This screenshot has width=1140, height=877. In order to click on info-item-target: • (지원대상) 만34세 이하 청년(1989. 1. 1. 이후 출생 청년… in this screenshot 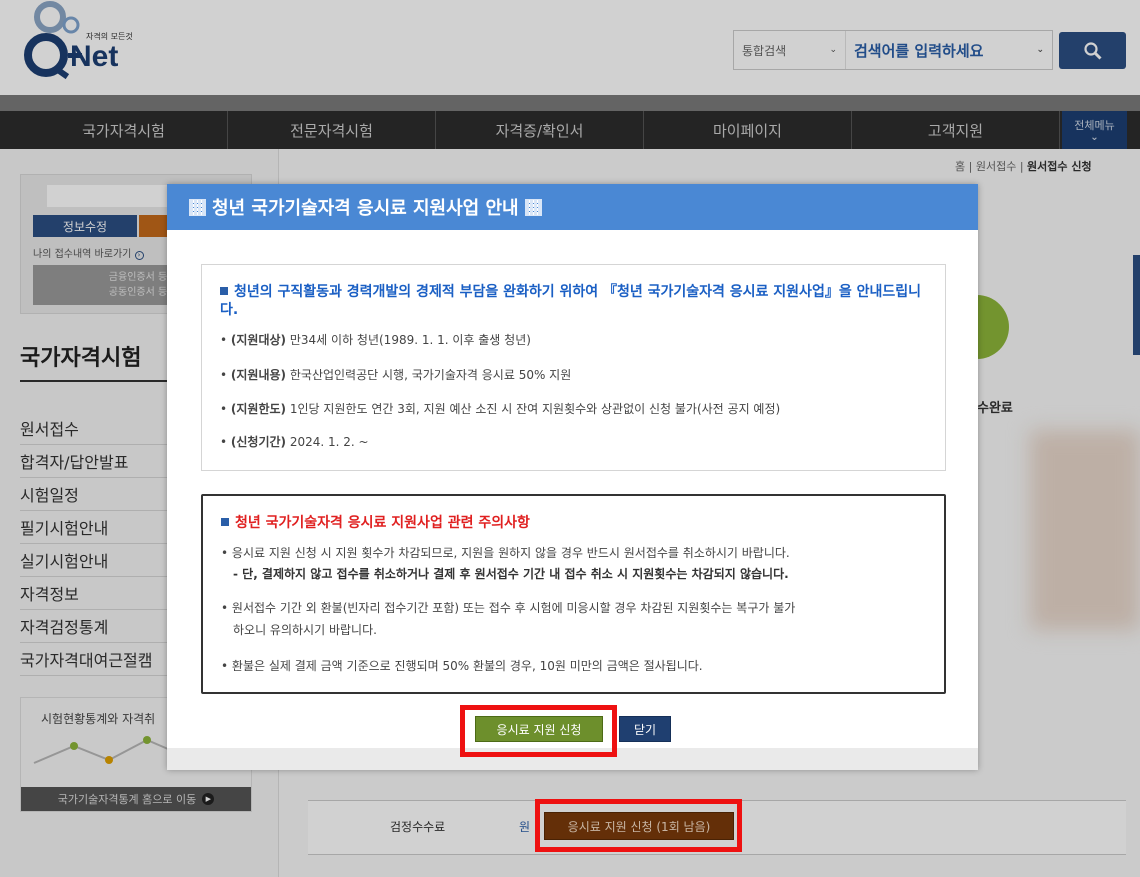, I will do `click(375, 340)`.